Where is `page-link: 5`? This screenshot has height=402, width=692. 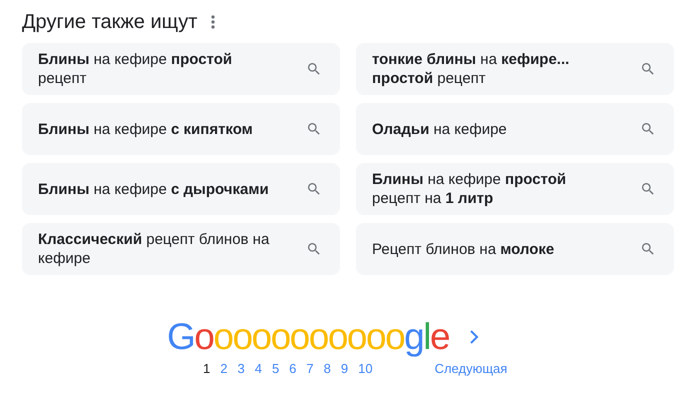
page-link: 5 is located at coordinates (276, 369).